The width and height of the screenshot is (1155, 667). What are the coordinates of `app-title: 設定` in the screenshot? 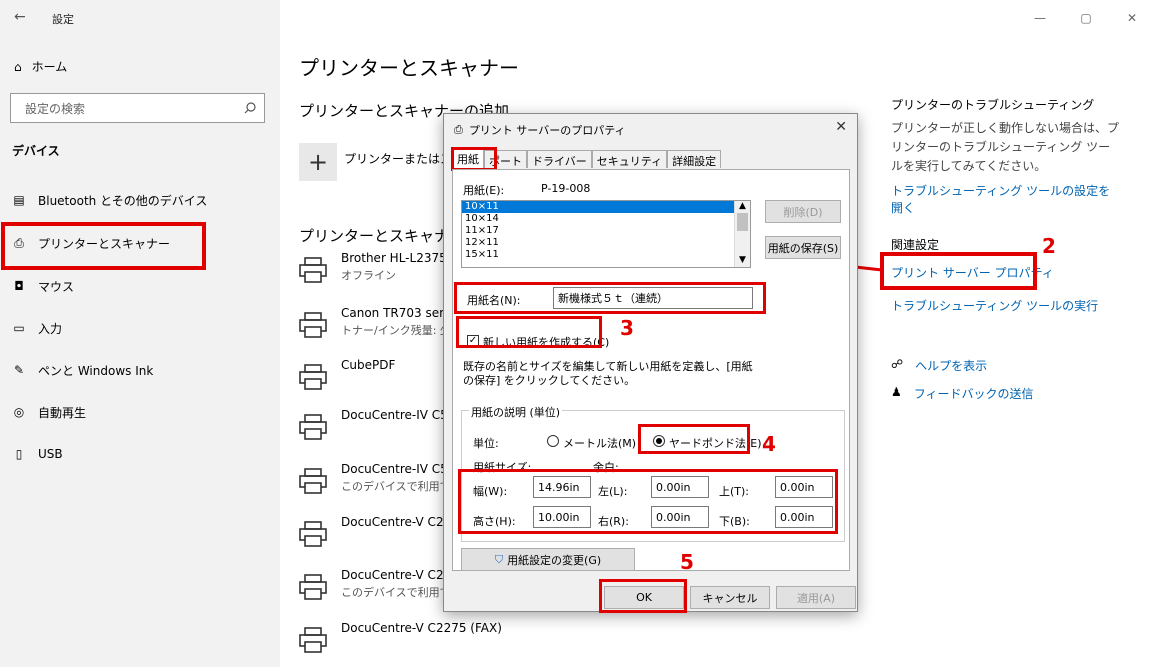 It's located at (63, 19).